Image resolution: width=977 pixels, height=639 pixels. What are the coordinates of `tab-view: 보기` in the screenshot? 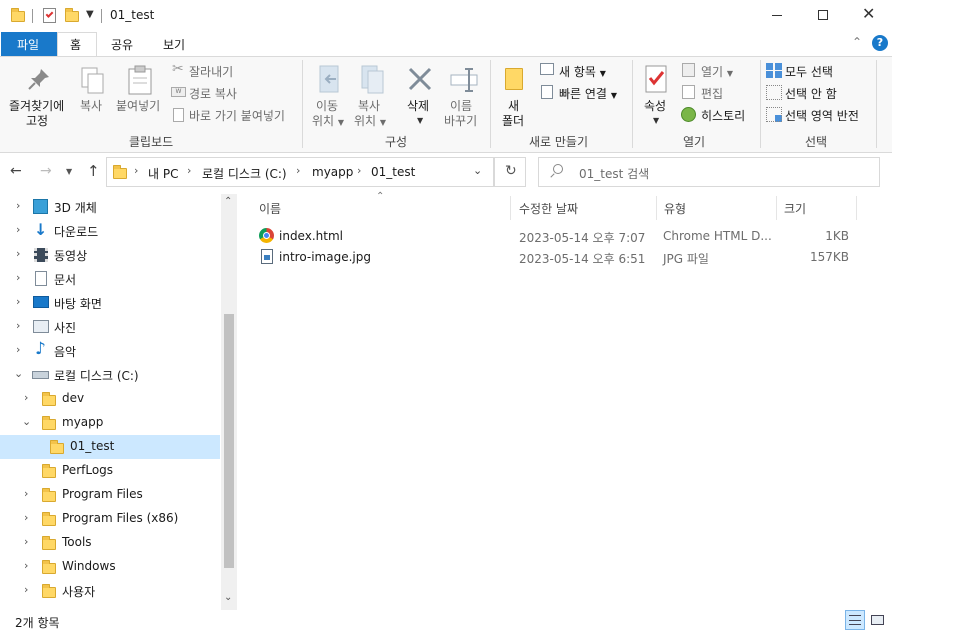 It's located at (176, 44).